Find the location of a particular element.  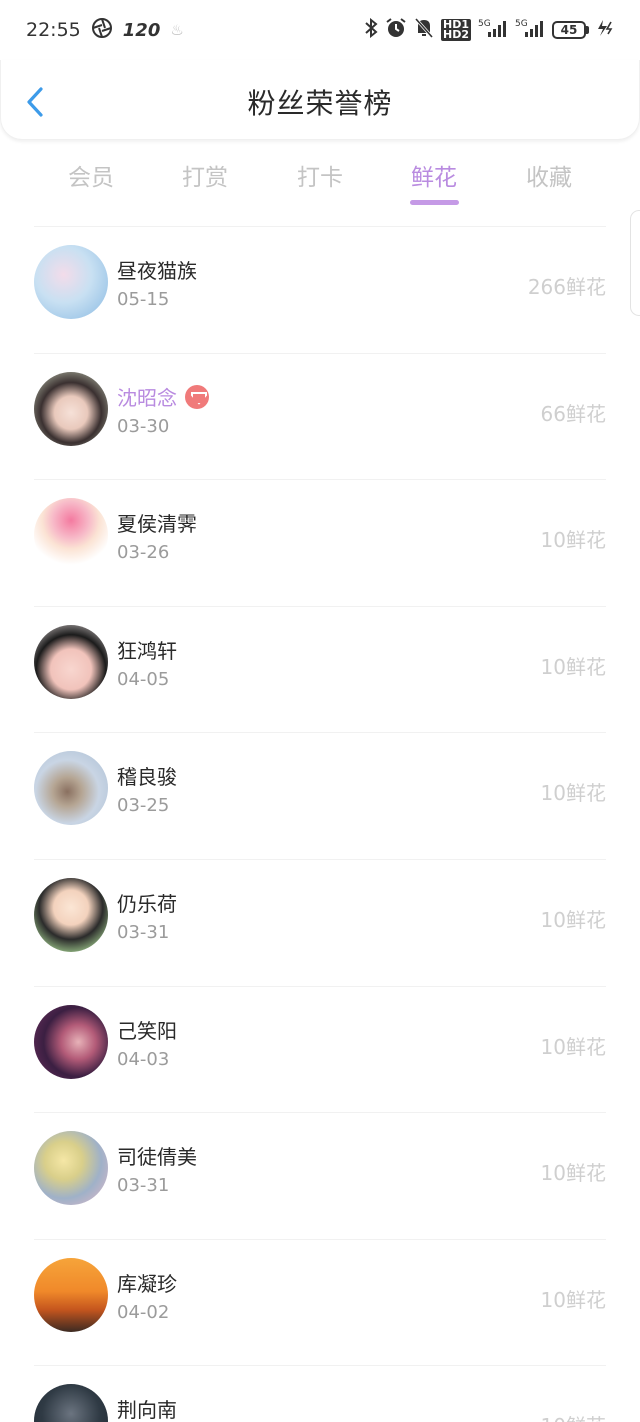

fan-date: 04-02 is located at coordinates (143, 1312).